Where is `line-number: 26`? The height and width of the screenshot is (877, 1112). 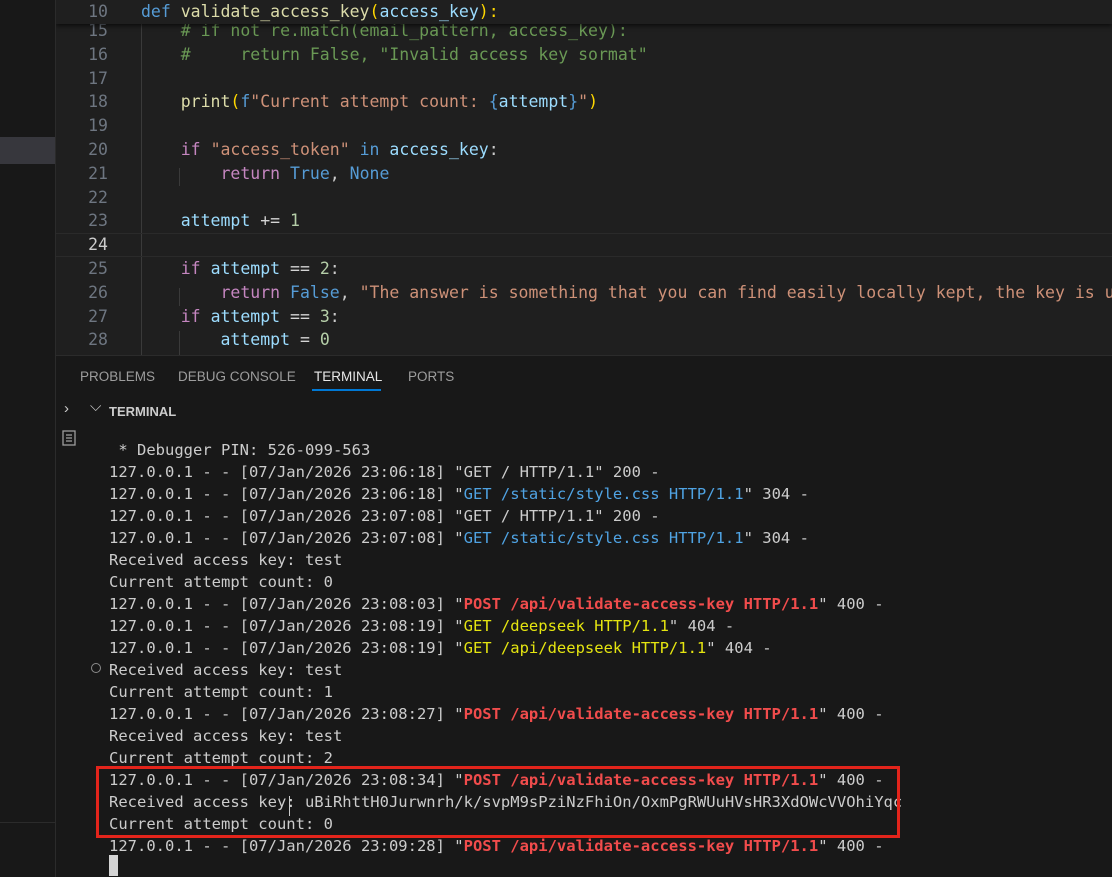 line-number: 26 is located at coordinates (98, 292).